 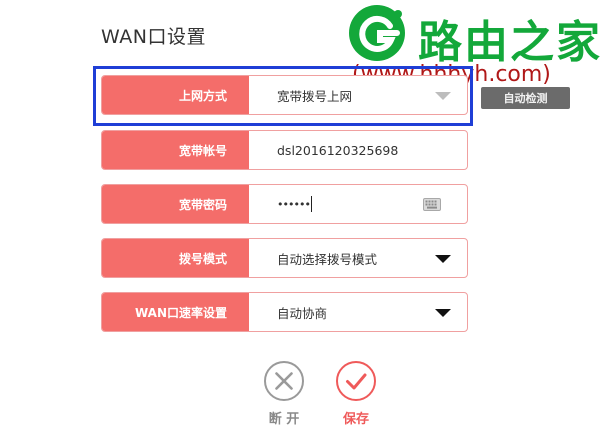 What do you see at coordinates (315, 96) in the screenshot?
I see `connection-type-value: 宽带拨号上网` at bounding box center [315, 96].